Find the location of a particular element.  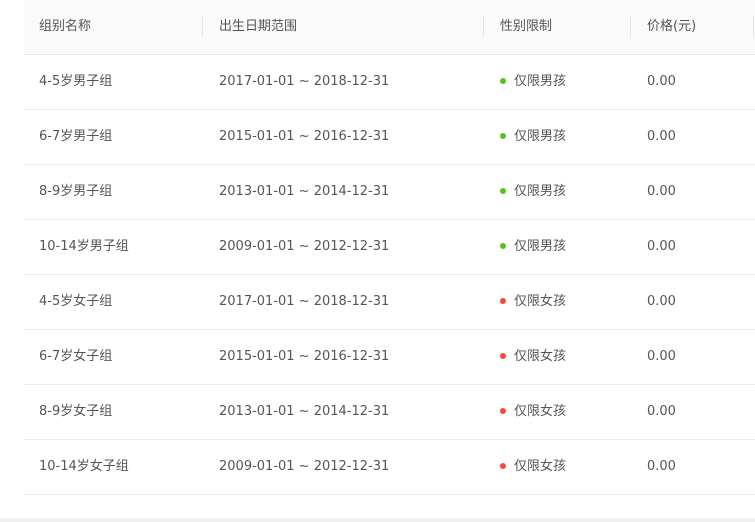

table-row: 6-7岁男子组 2015-01-01 ~ 2016-12-31 仅限男孩 0.00 is located at coordinates (389, 137).